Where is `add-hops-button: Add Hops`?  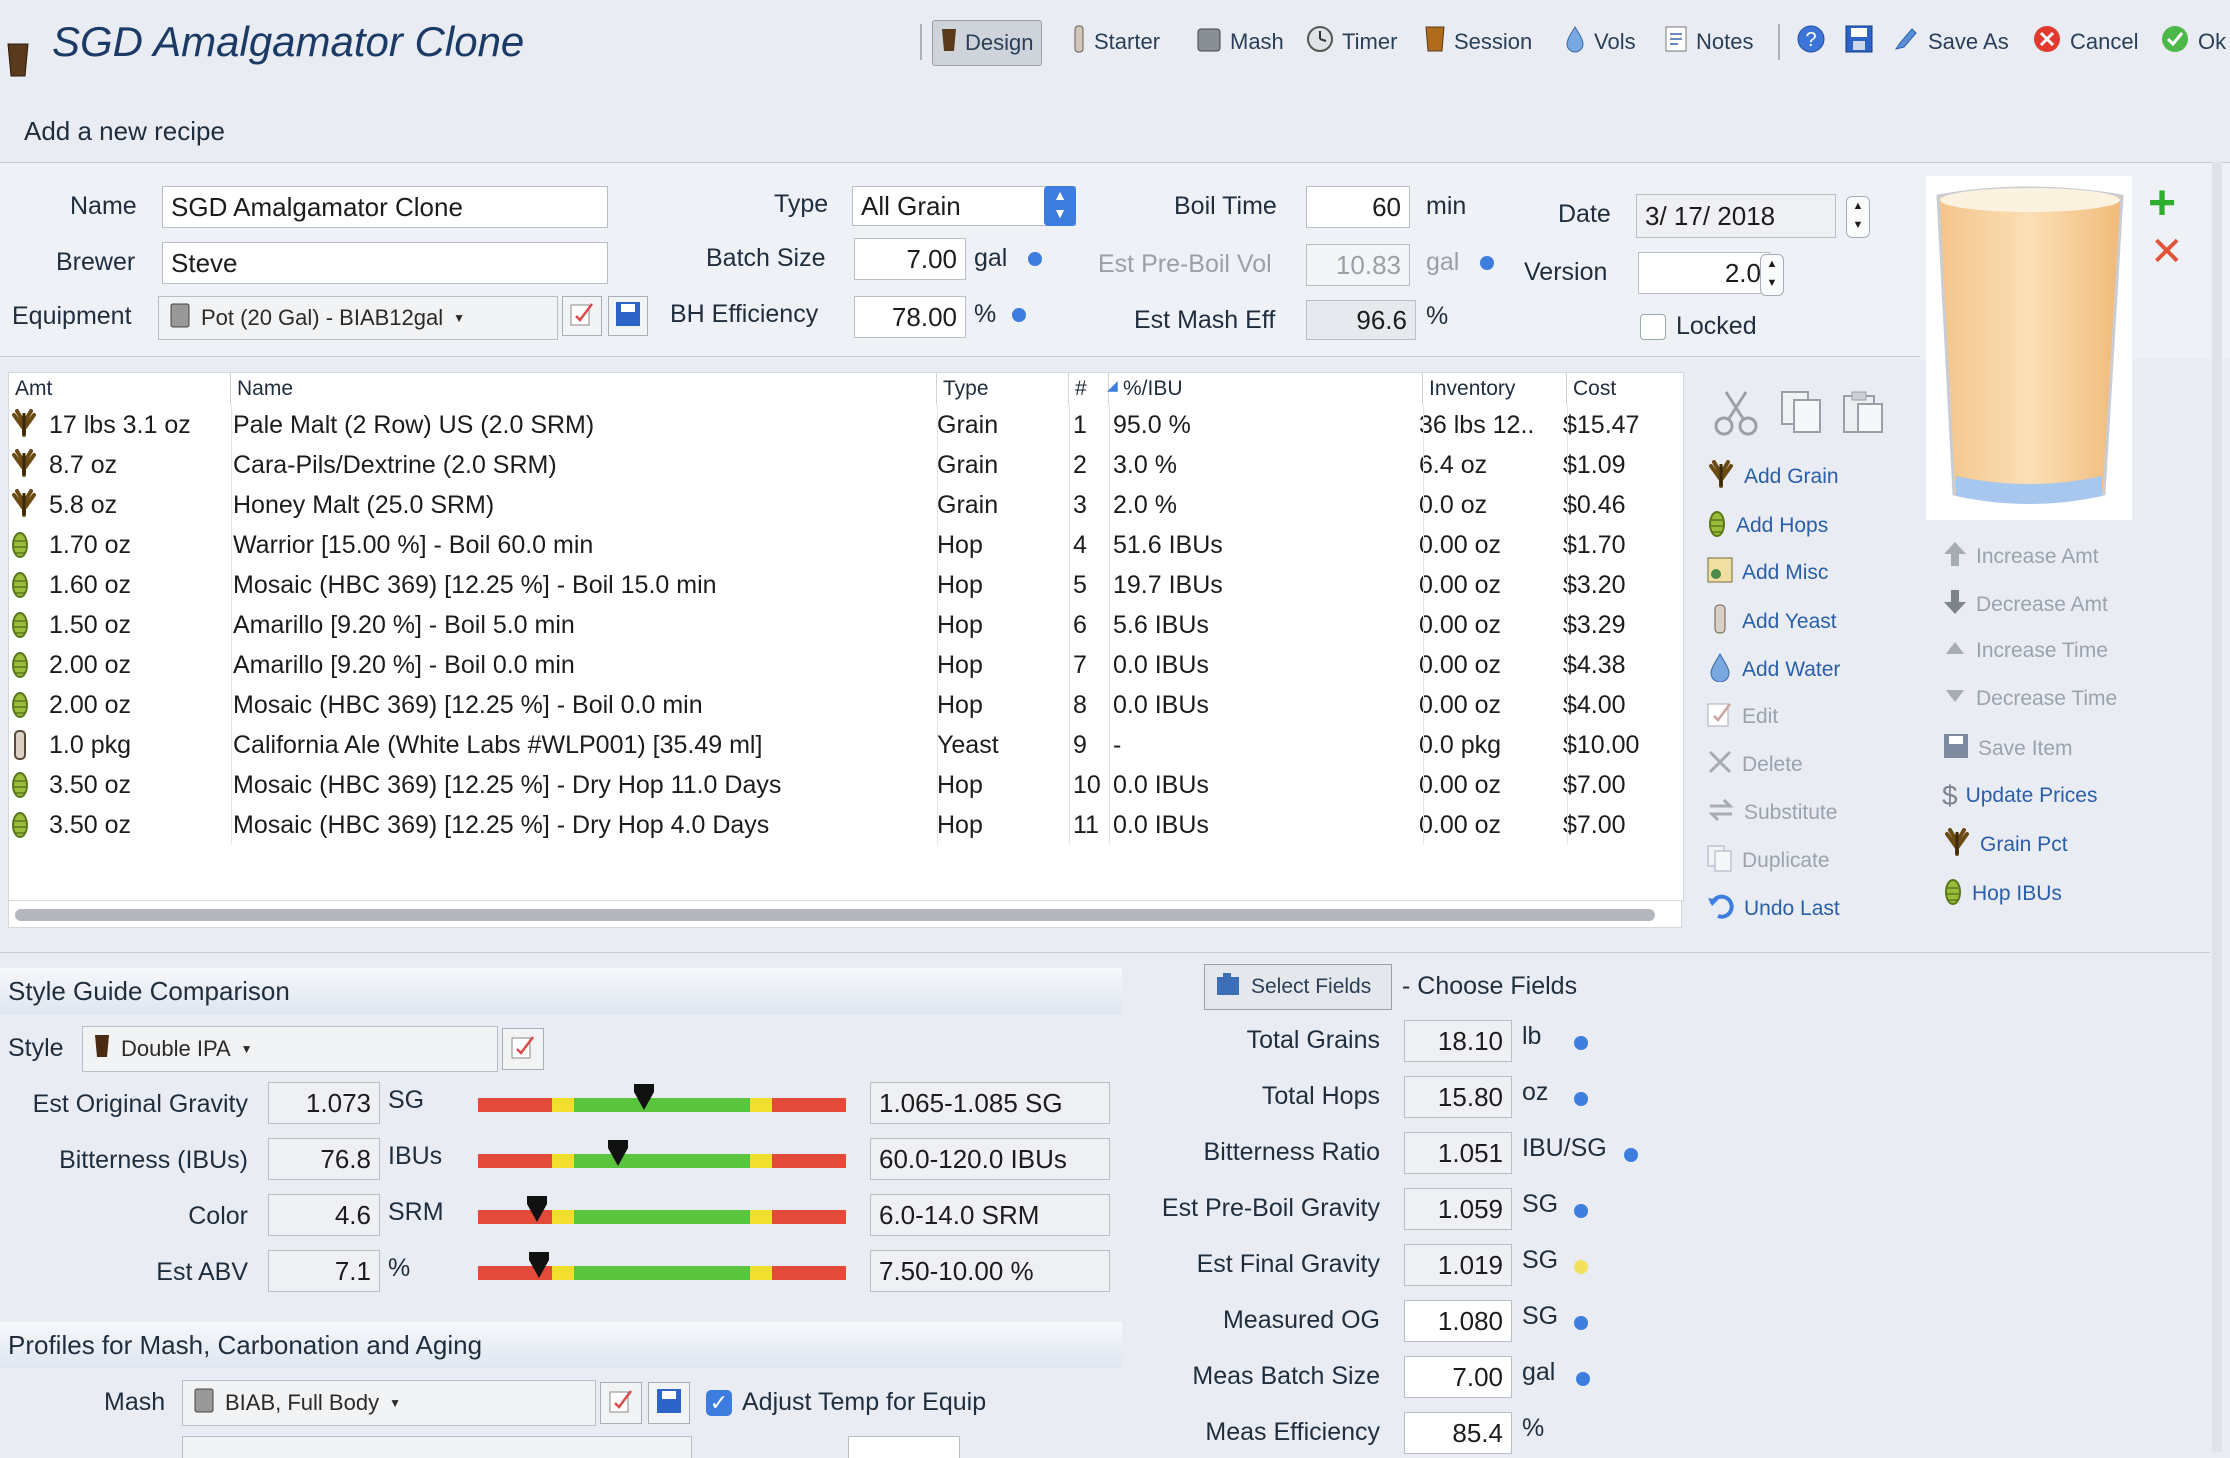
add-hops-button: Add Hops is located at coordinates (1767, 526).